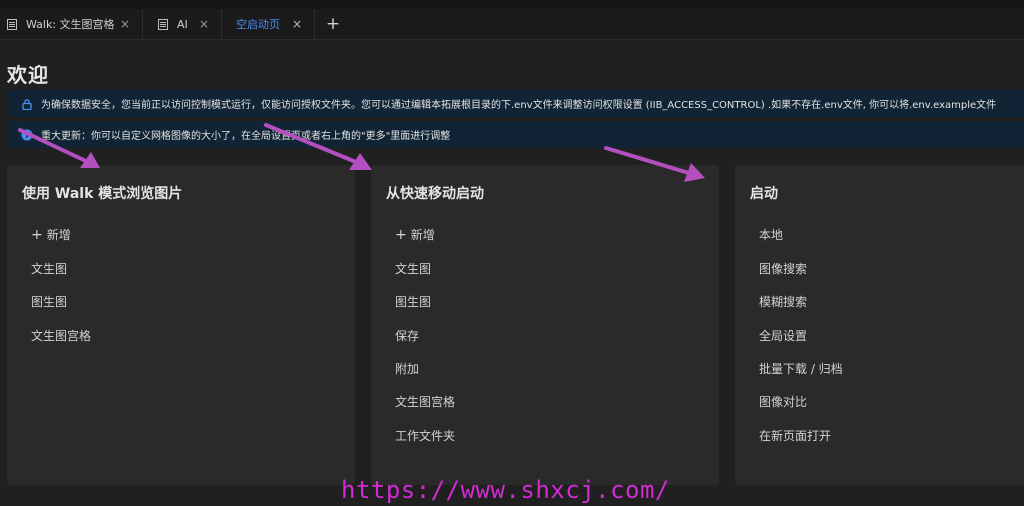  I want to click on watermark-url: https://www.shxcj.com/, so click(505, 490).